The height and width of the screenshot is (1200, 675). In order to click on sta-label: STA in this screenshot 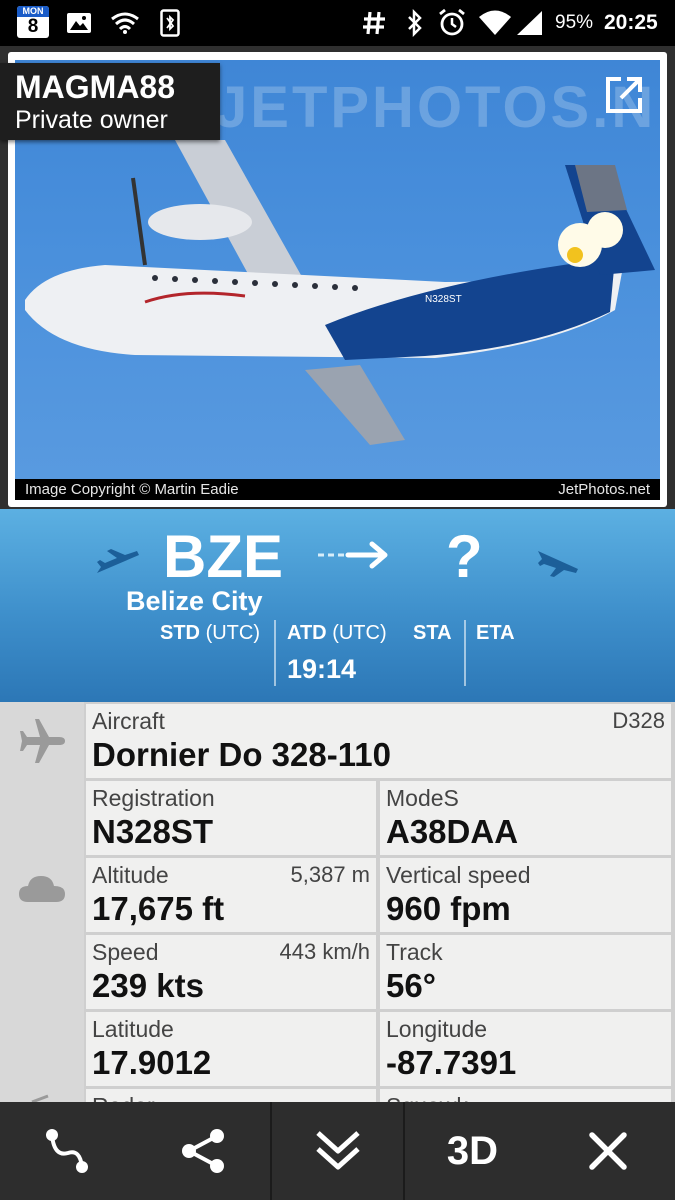, I will do `click(432, 633)`.